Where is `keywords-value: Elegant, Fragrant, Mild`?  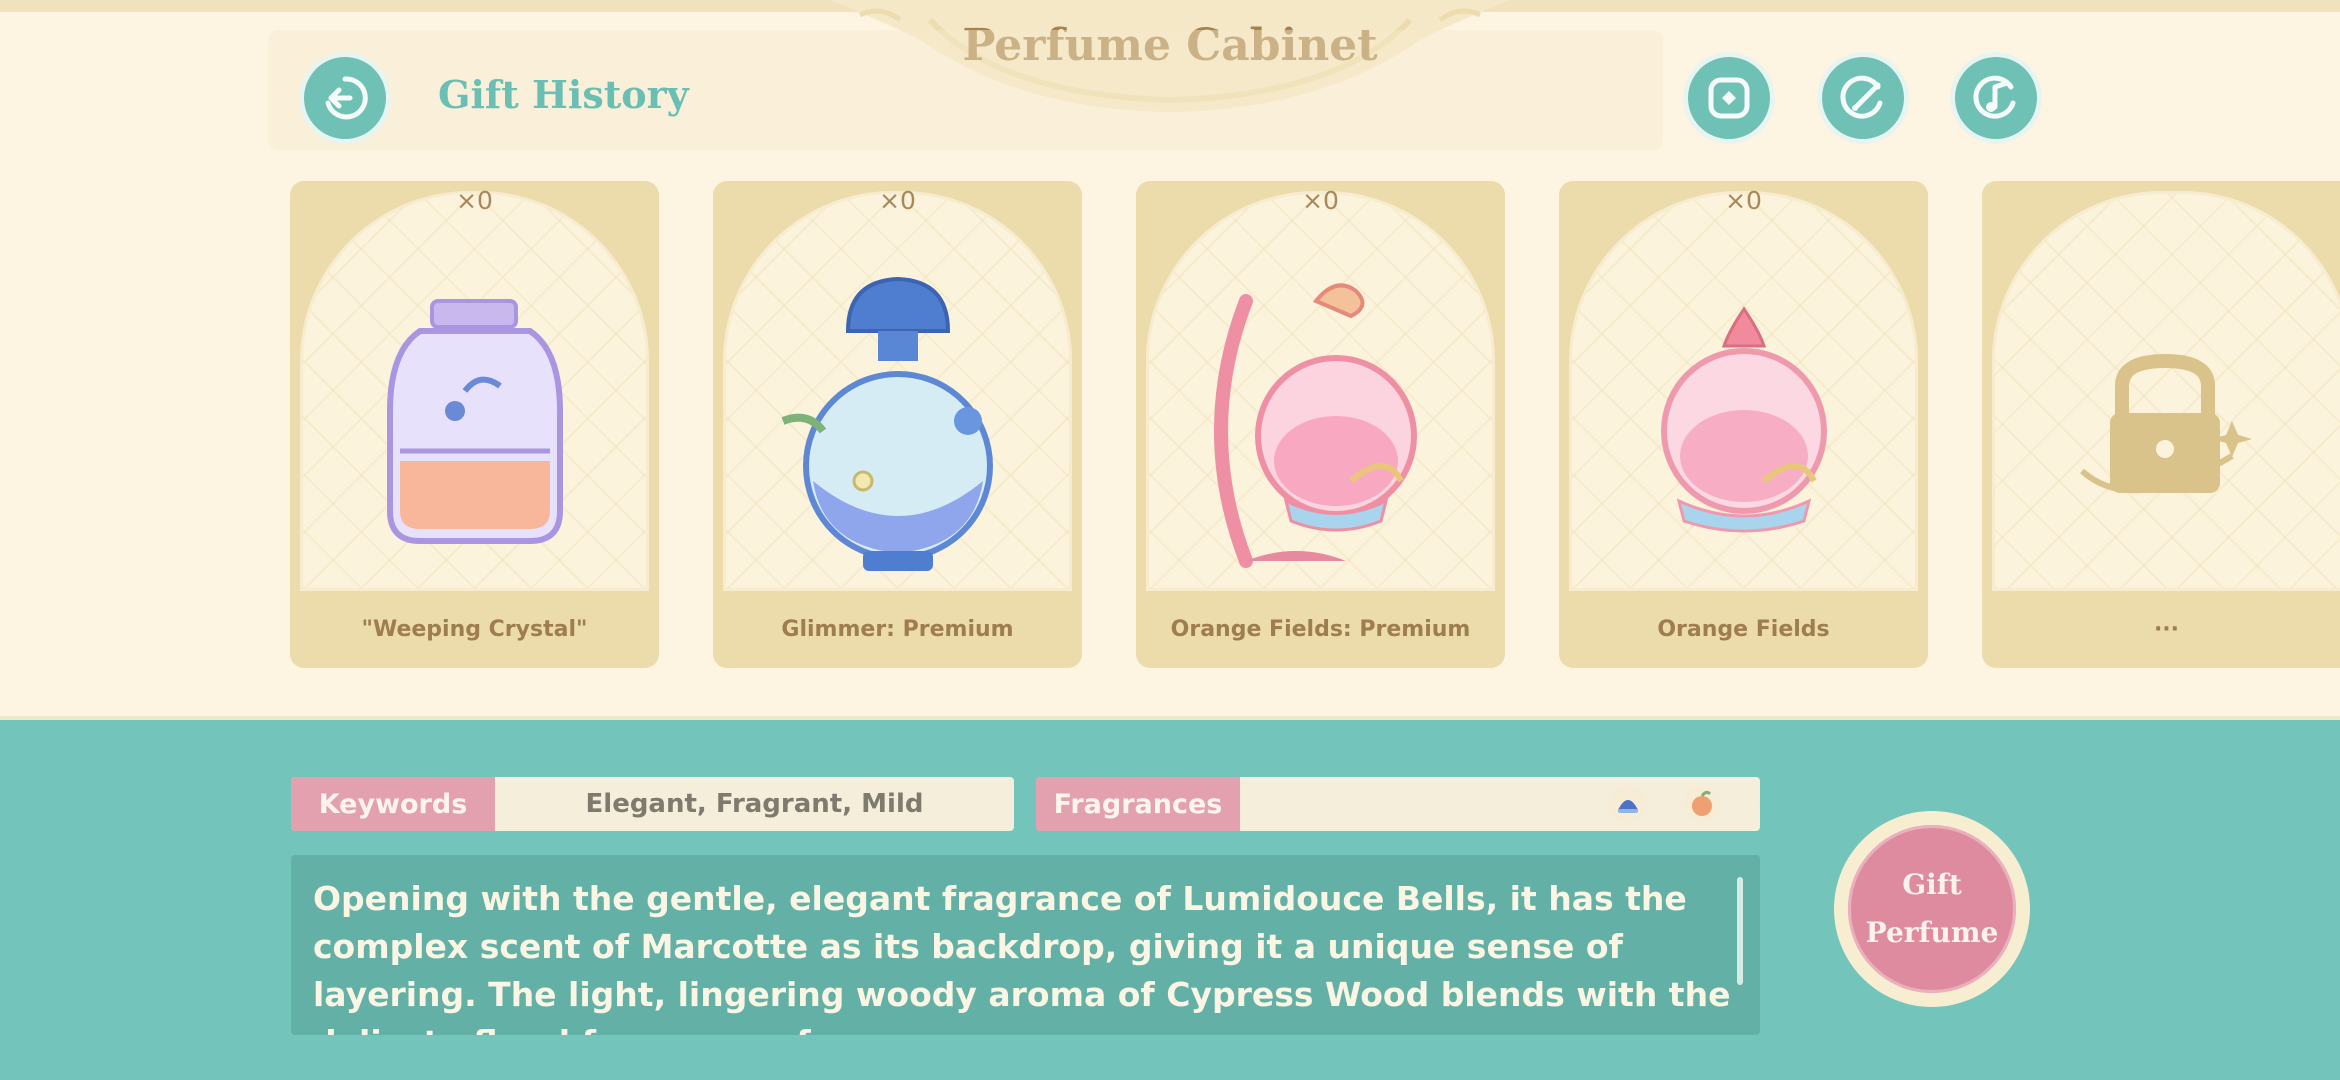
keywords-value: Elegant, Fragrant, Mild is located at coordinates (754, 804).